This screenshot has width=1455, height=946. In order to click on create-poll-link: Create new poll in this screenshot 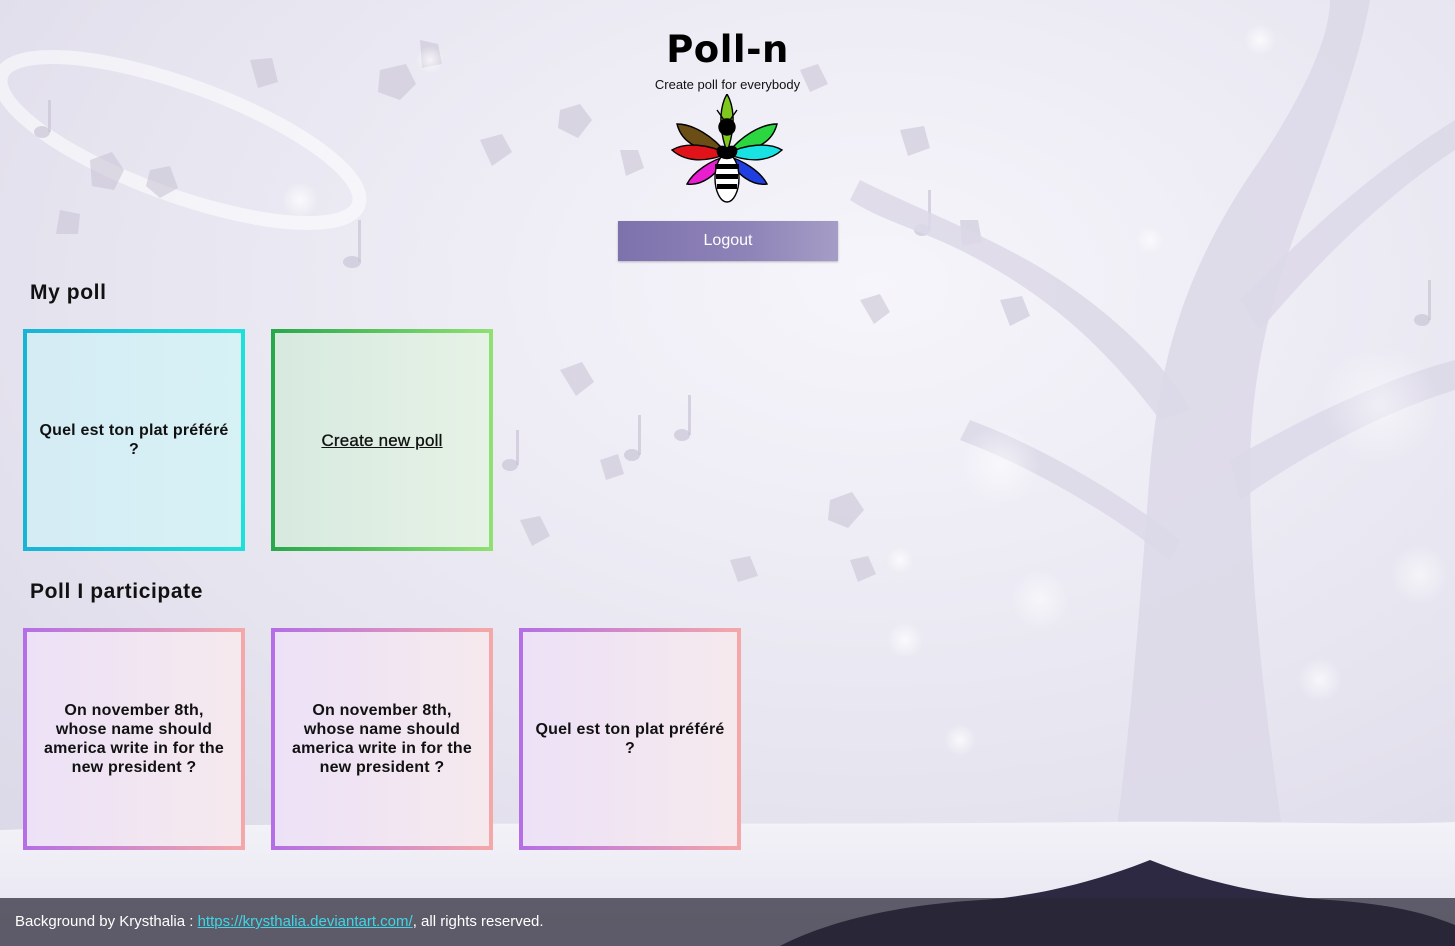, I will do `click(381, 439)`.